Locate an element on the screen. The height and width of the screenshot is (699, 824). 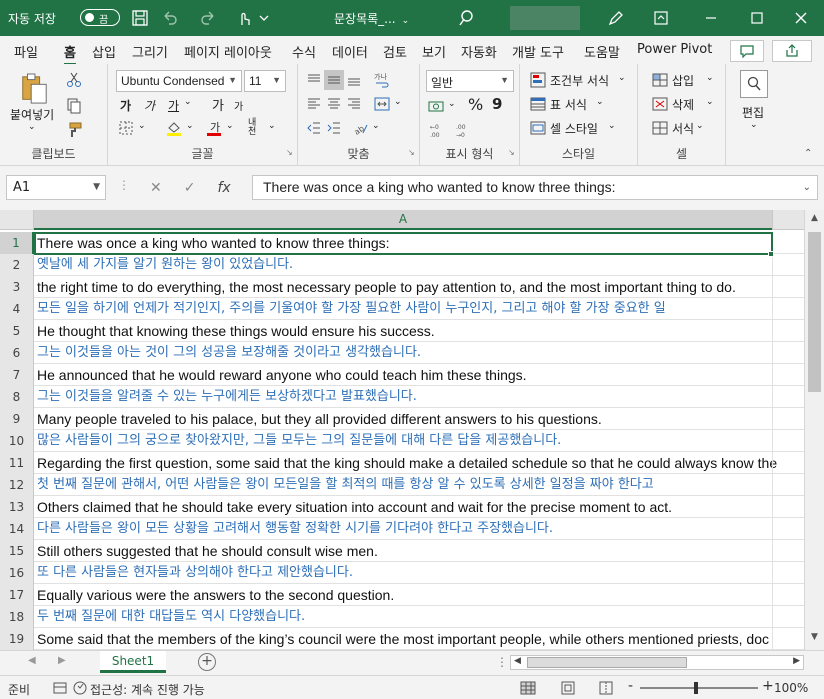
normal-view-icon is located at coordinates (528, 688).